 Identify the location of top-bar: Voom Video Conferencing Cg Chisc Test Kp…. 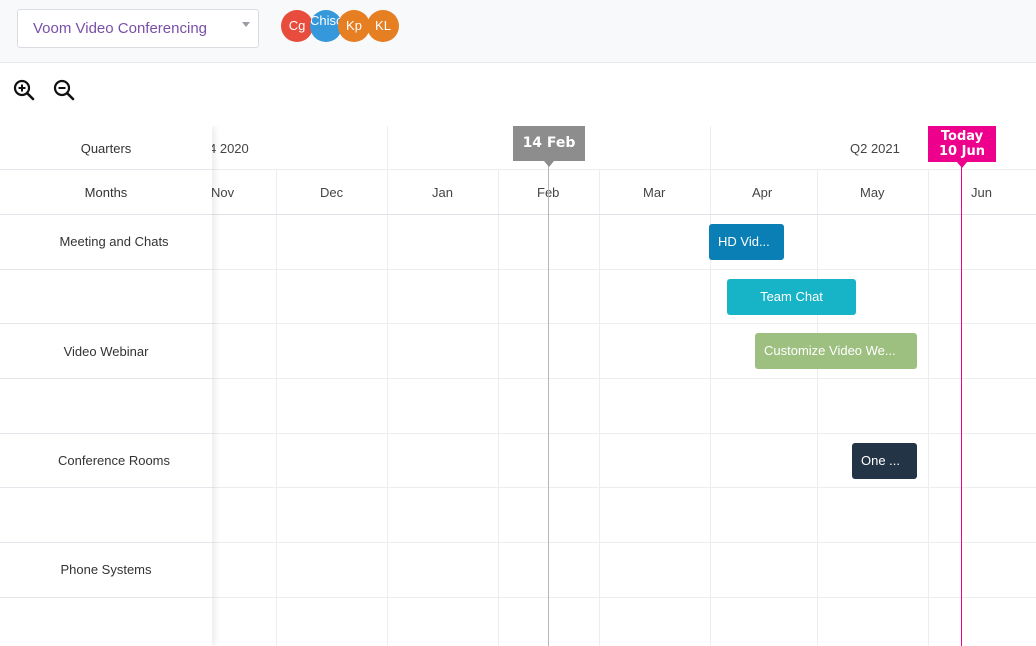
(518, 31).